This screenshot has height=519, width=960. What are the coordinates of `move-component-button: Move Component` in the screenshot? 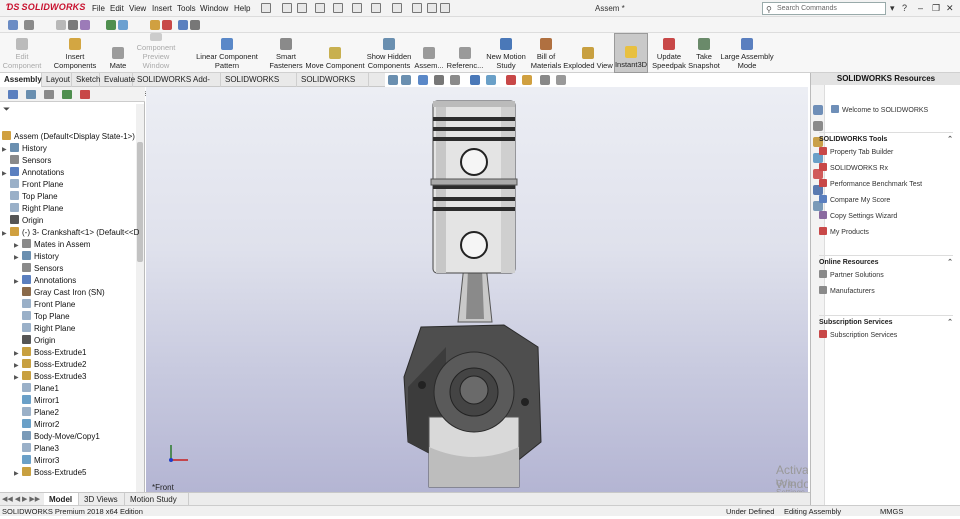 It's located at (335, 53).